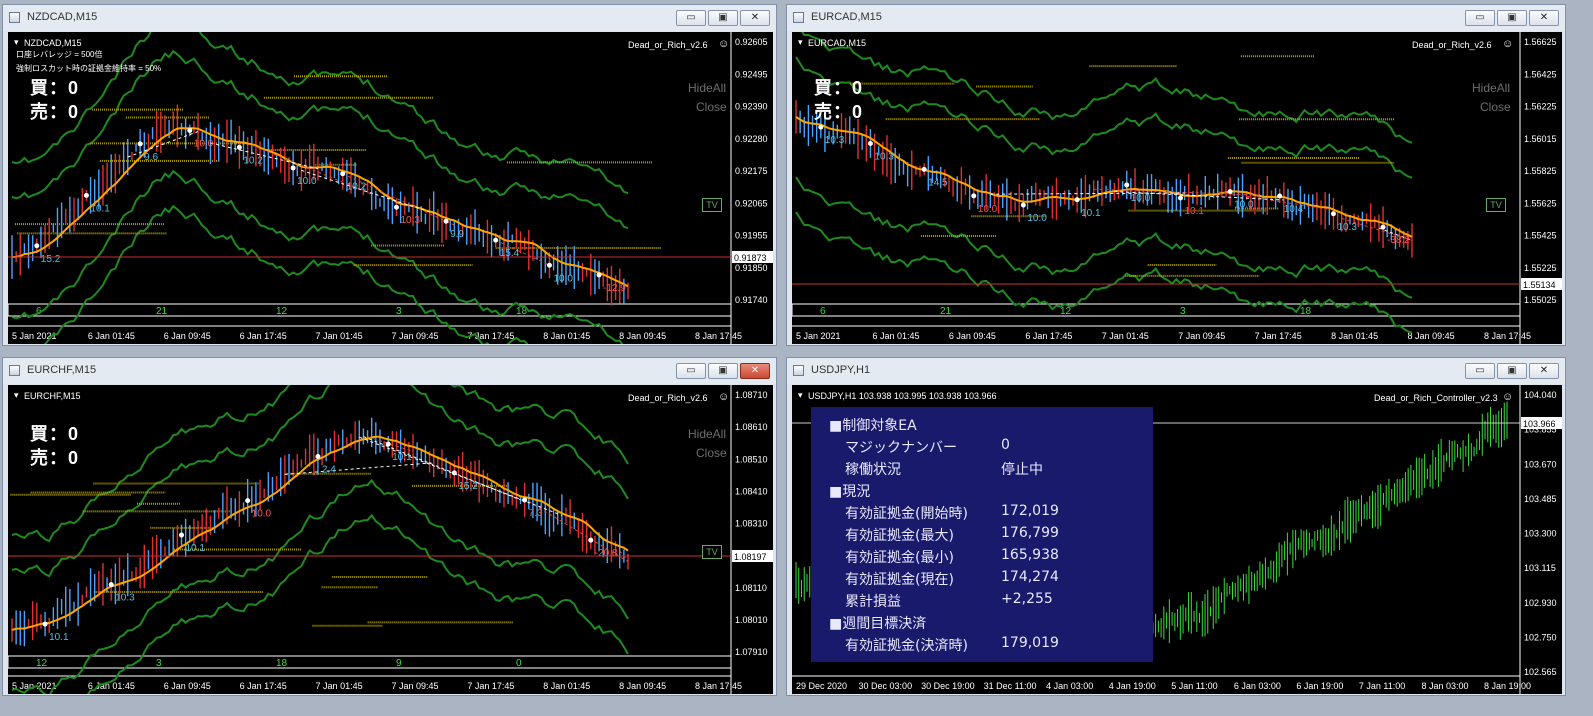 This screenshot has height=716, width=1593. Describe the element at coordinates (751, 107) in the screenshot. I see `price-tick-label: 0.92390` at that location.